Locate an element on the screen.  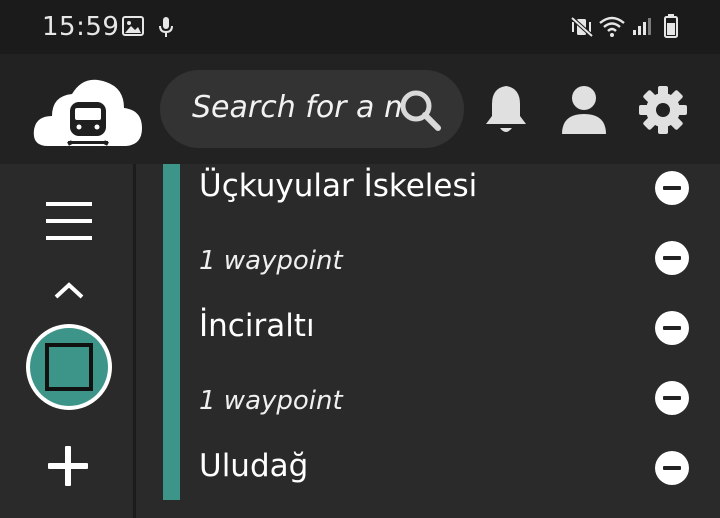
status-bar: 15:59 is located at coordinates (360, 27).